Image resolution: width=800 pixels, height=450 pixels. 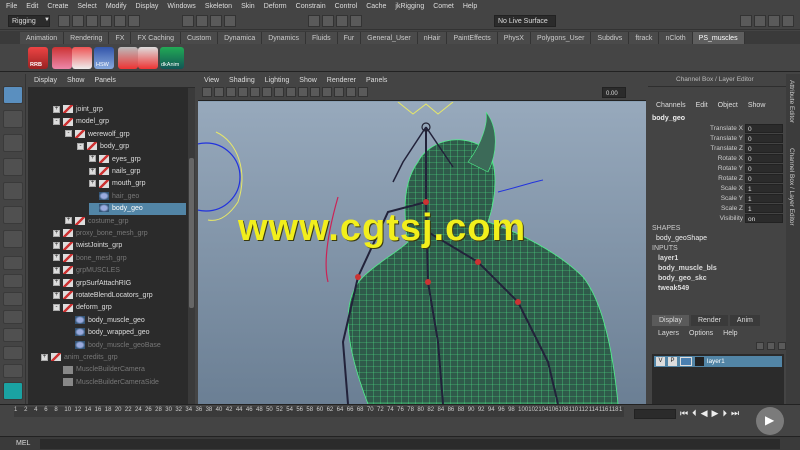 I want to click on shelf-tab-animation: Animation, so click(x=42, y=38).